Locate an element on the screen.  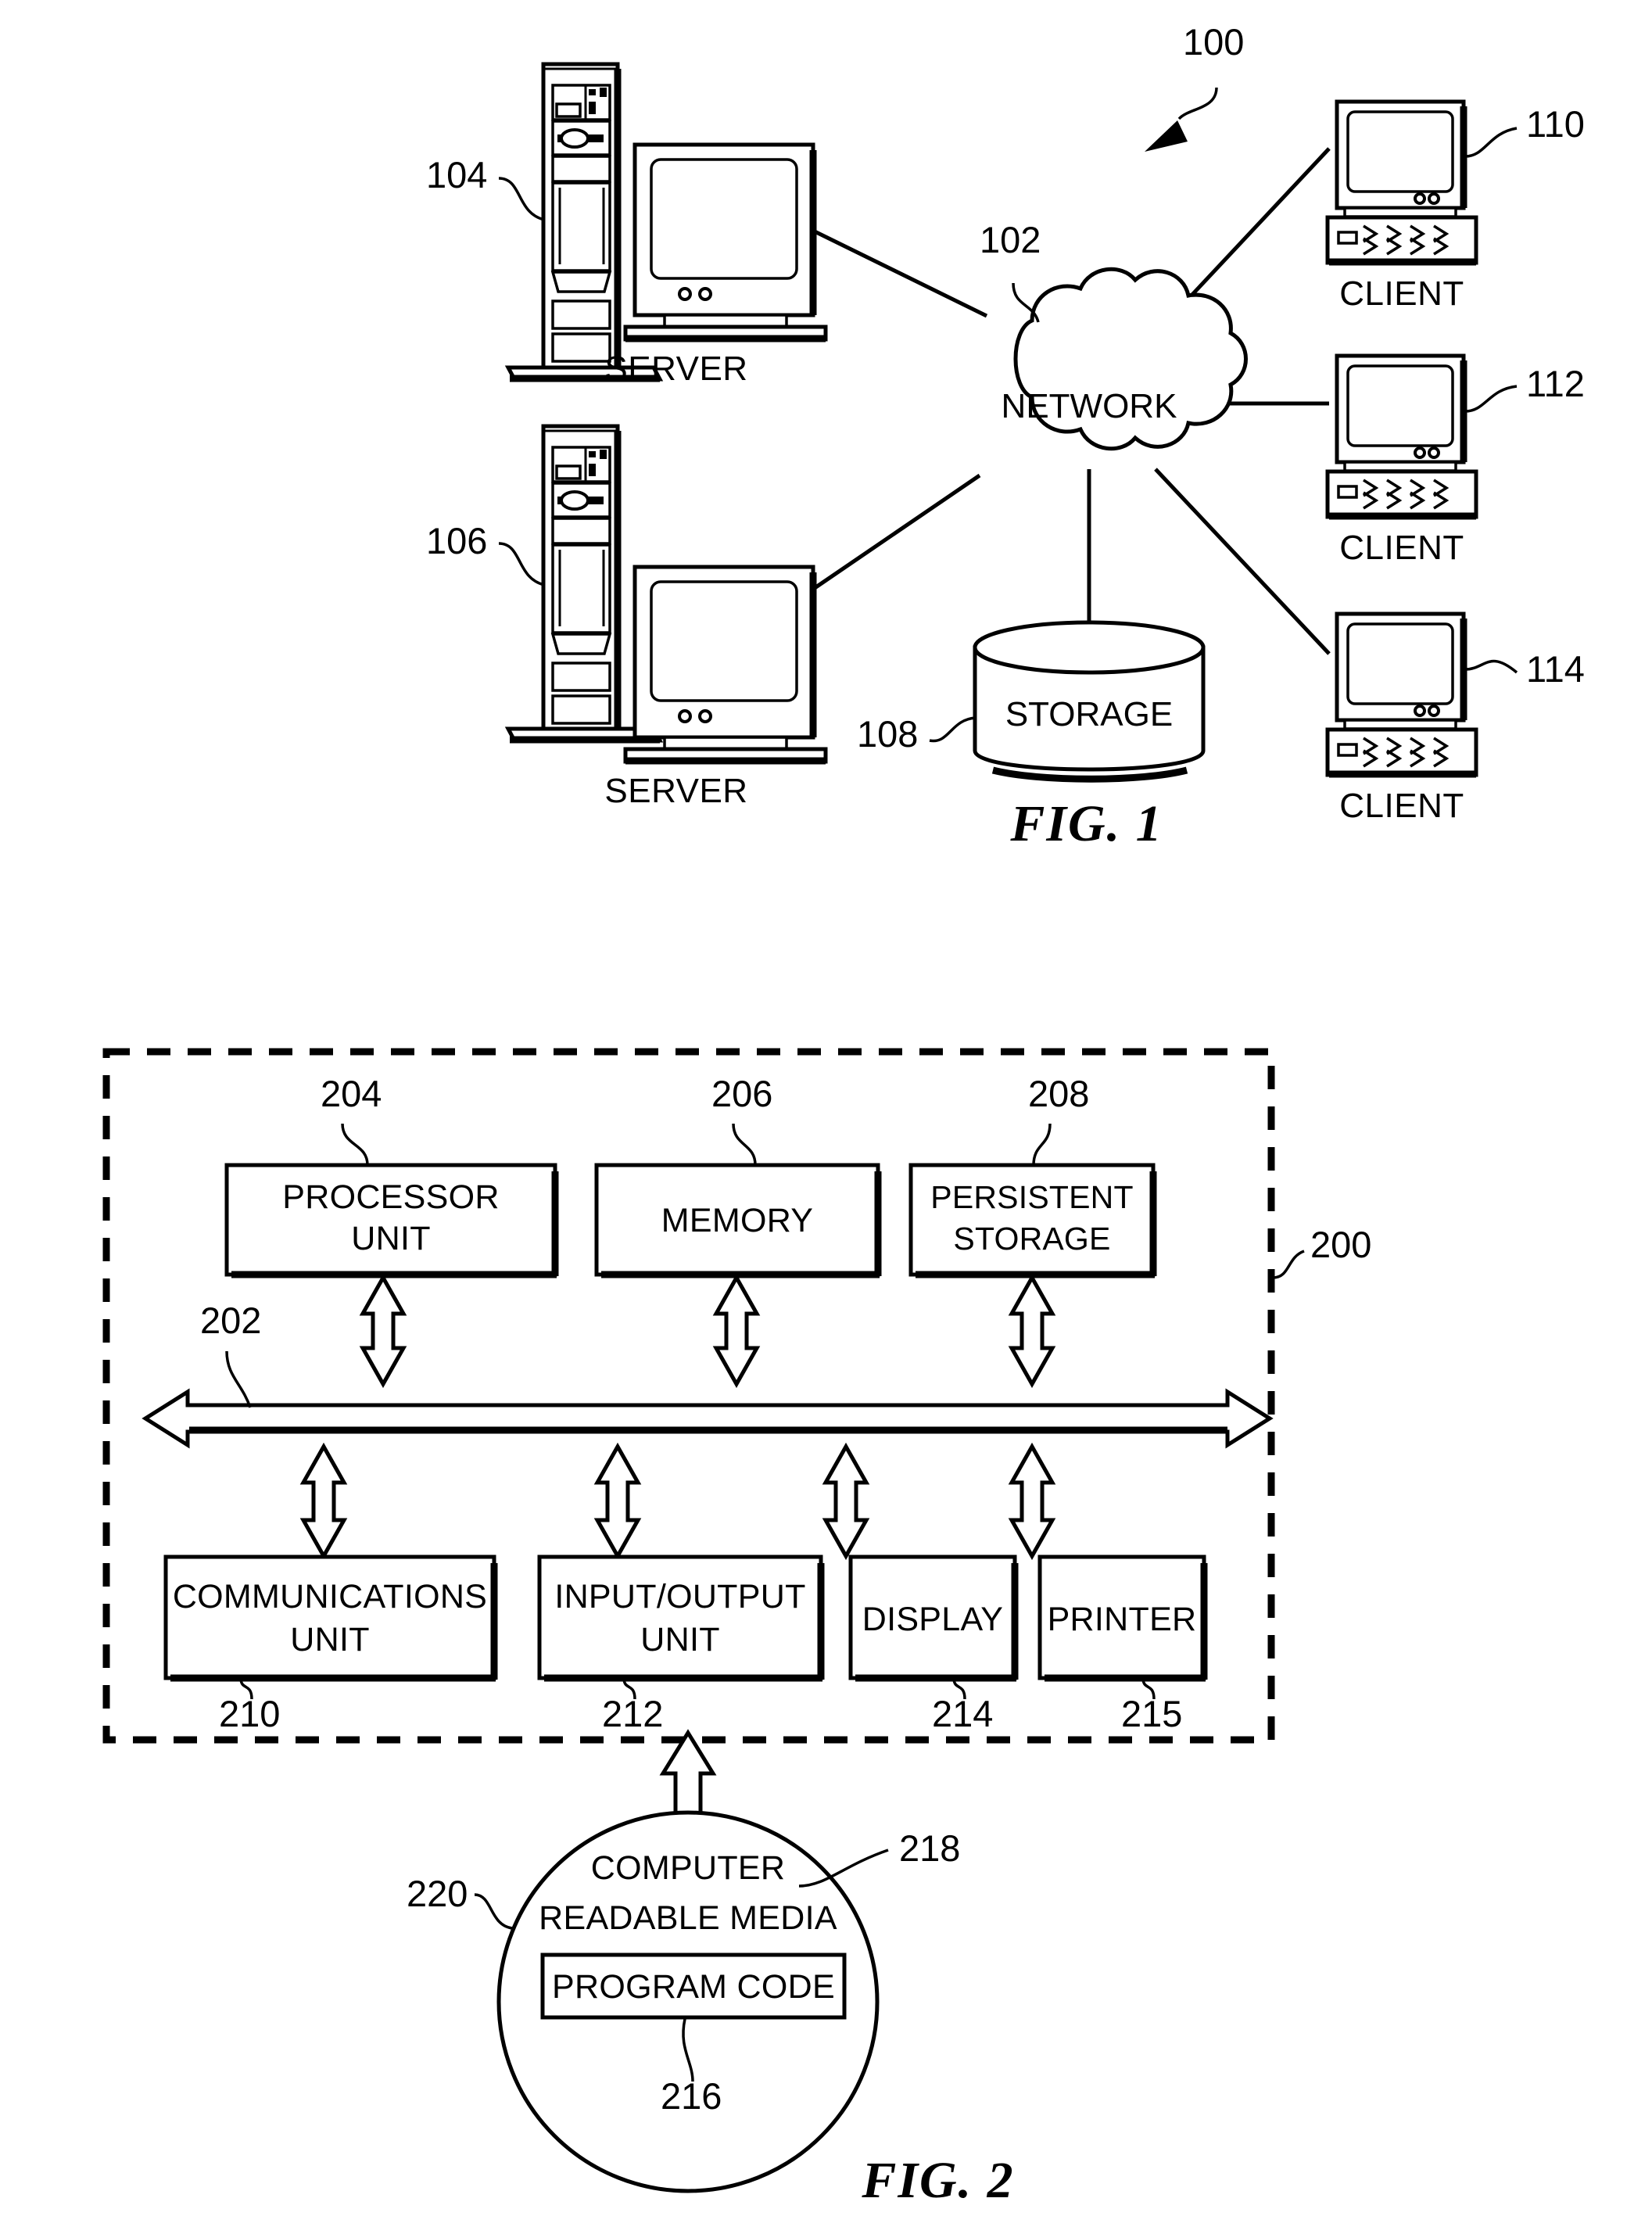
memory-line1: MEMORY is located at coordinates (737, 1220).